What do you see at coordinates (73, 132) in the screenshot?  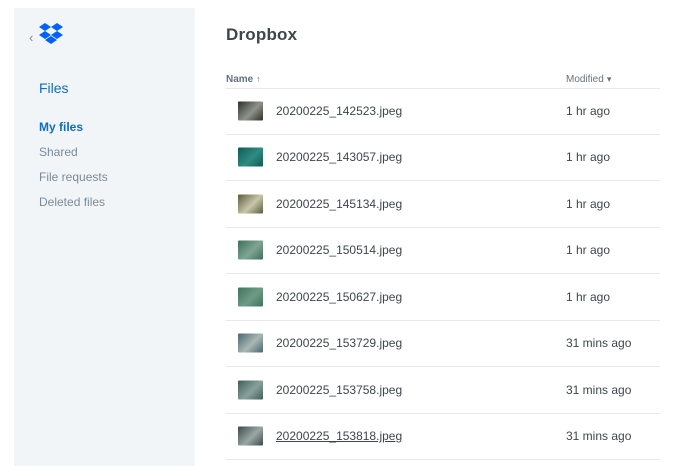 I see `sidebar-item-my-files: My files` at bounding box center [73, 132].